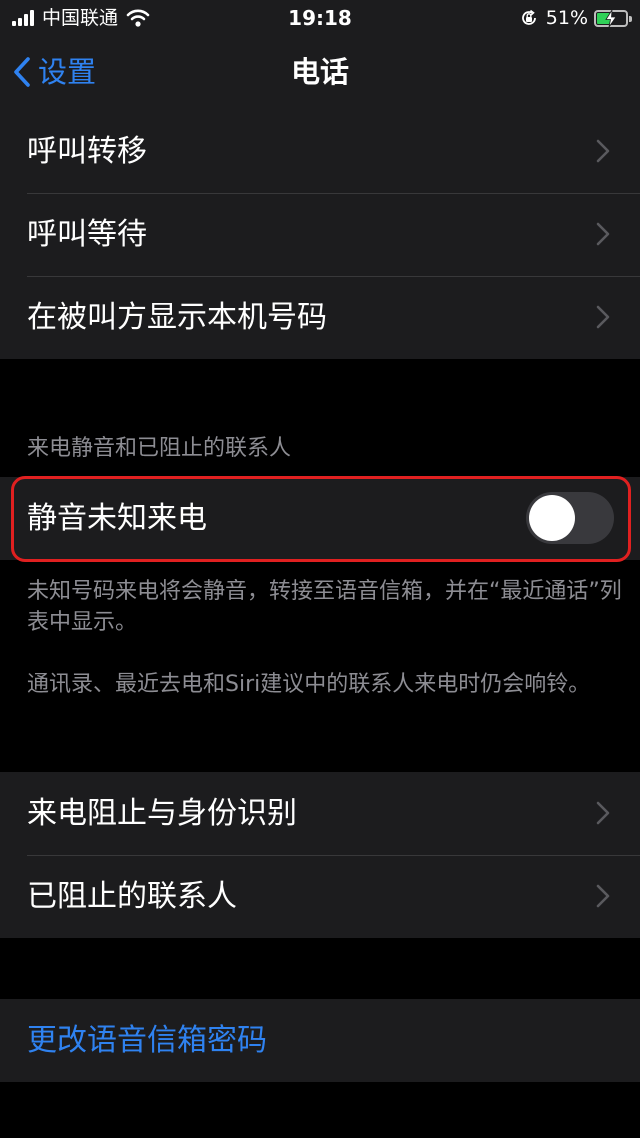 The image size is (640, 1138). I want to click on status-bar: 中国联通 19:18 51%, so click(320, 18).